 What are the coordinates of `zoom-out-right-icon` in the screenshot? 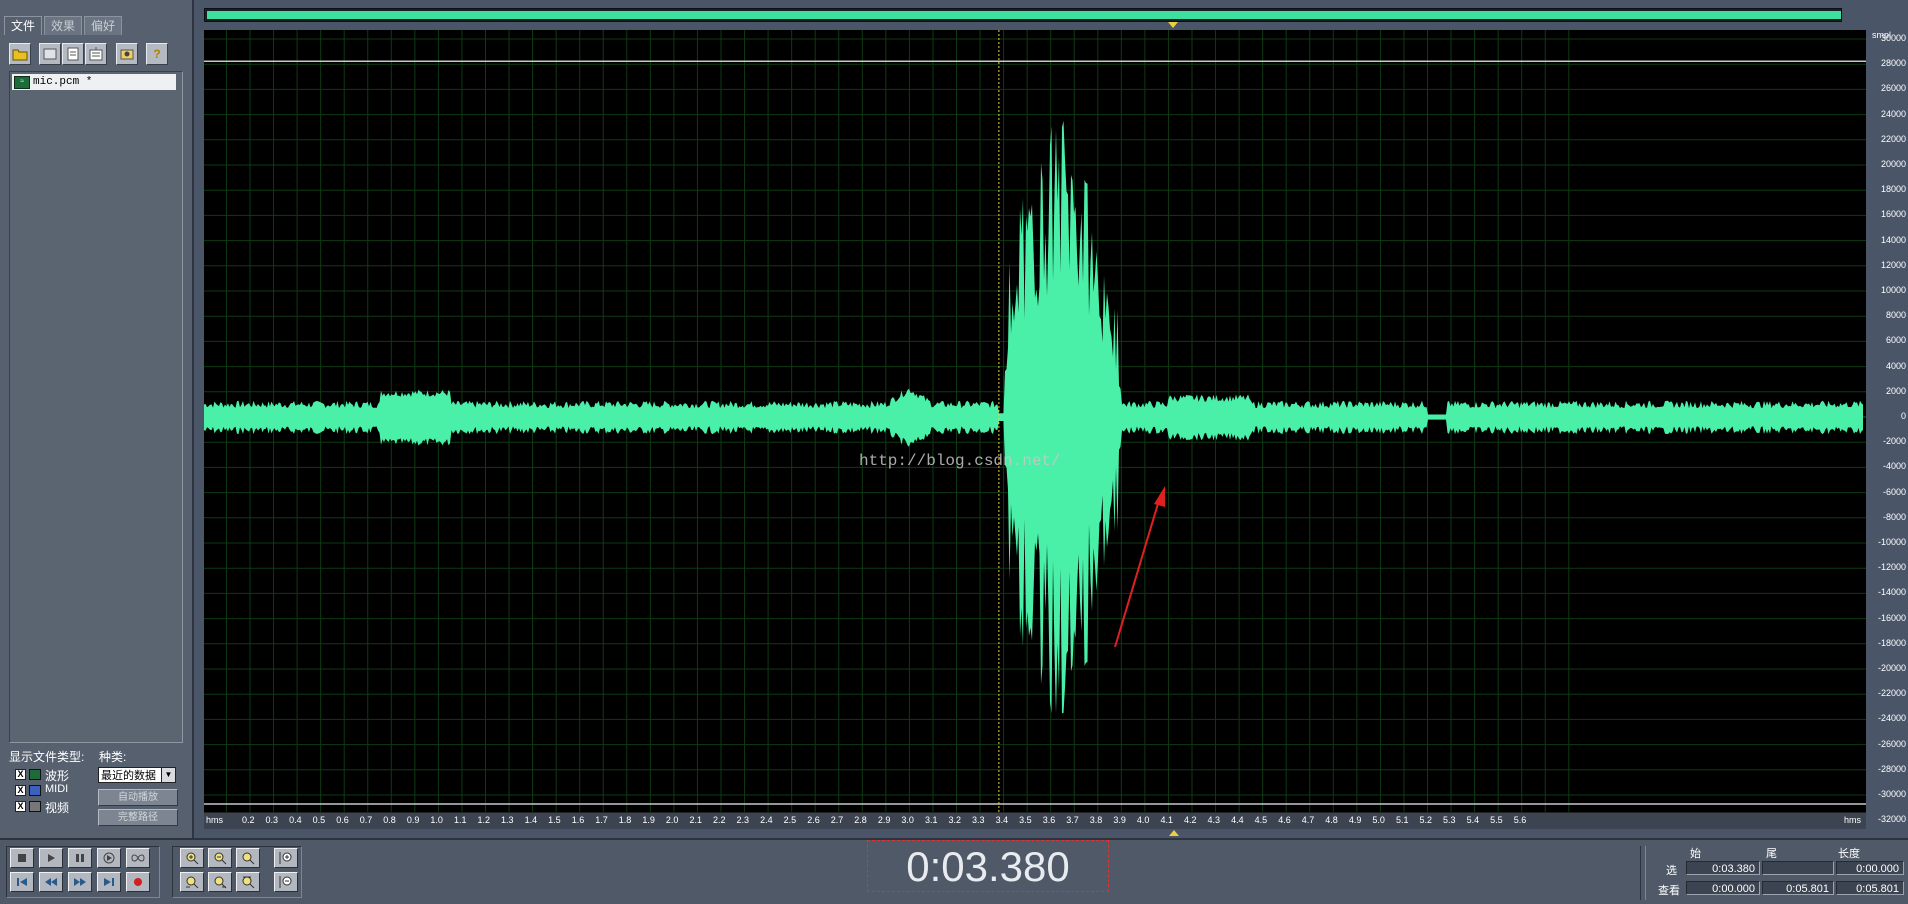 It's located at (220, 882).